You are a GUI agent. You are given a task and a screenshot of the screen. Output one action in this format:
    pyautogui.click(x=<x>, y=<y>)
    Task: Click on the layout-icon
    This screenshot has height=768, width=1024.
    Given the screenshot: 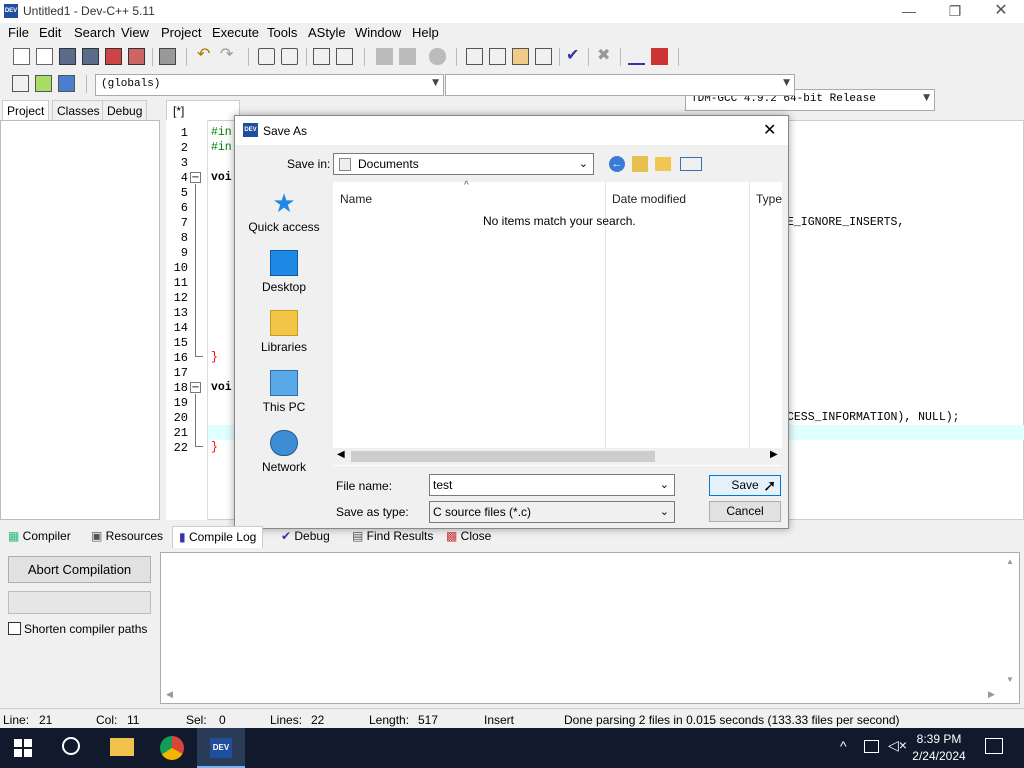 What is the action you would take?
    pyautogui.click(x=543, y=56)
    